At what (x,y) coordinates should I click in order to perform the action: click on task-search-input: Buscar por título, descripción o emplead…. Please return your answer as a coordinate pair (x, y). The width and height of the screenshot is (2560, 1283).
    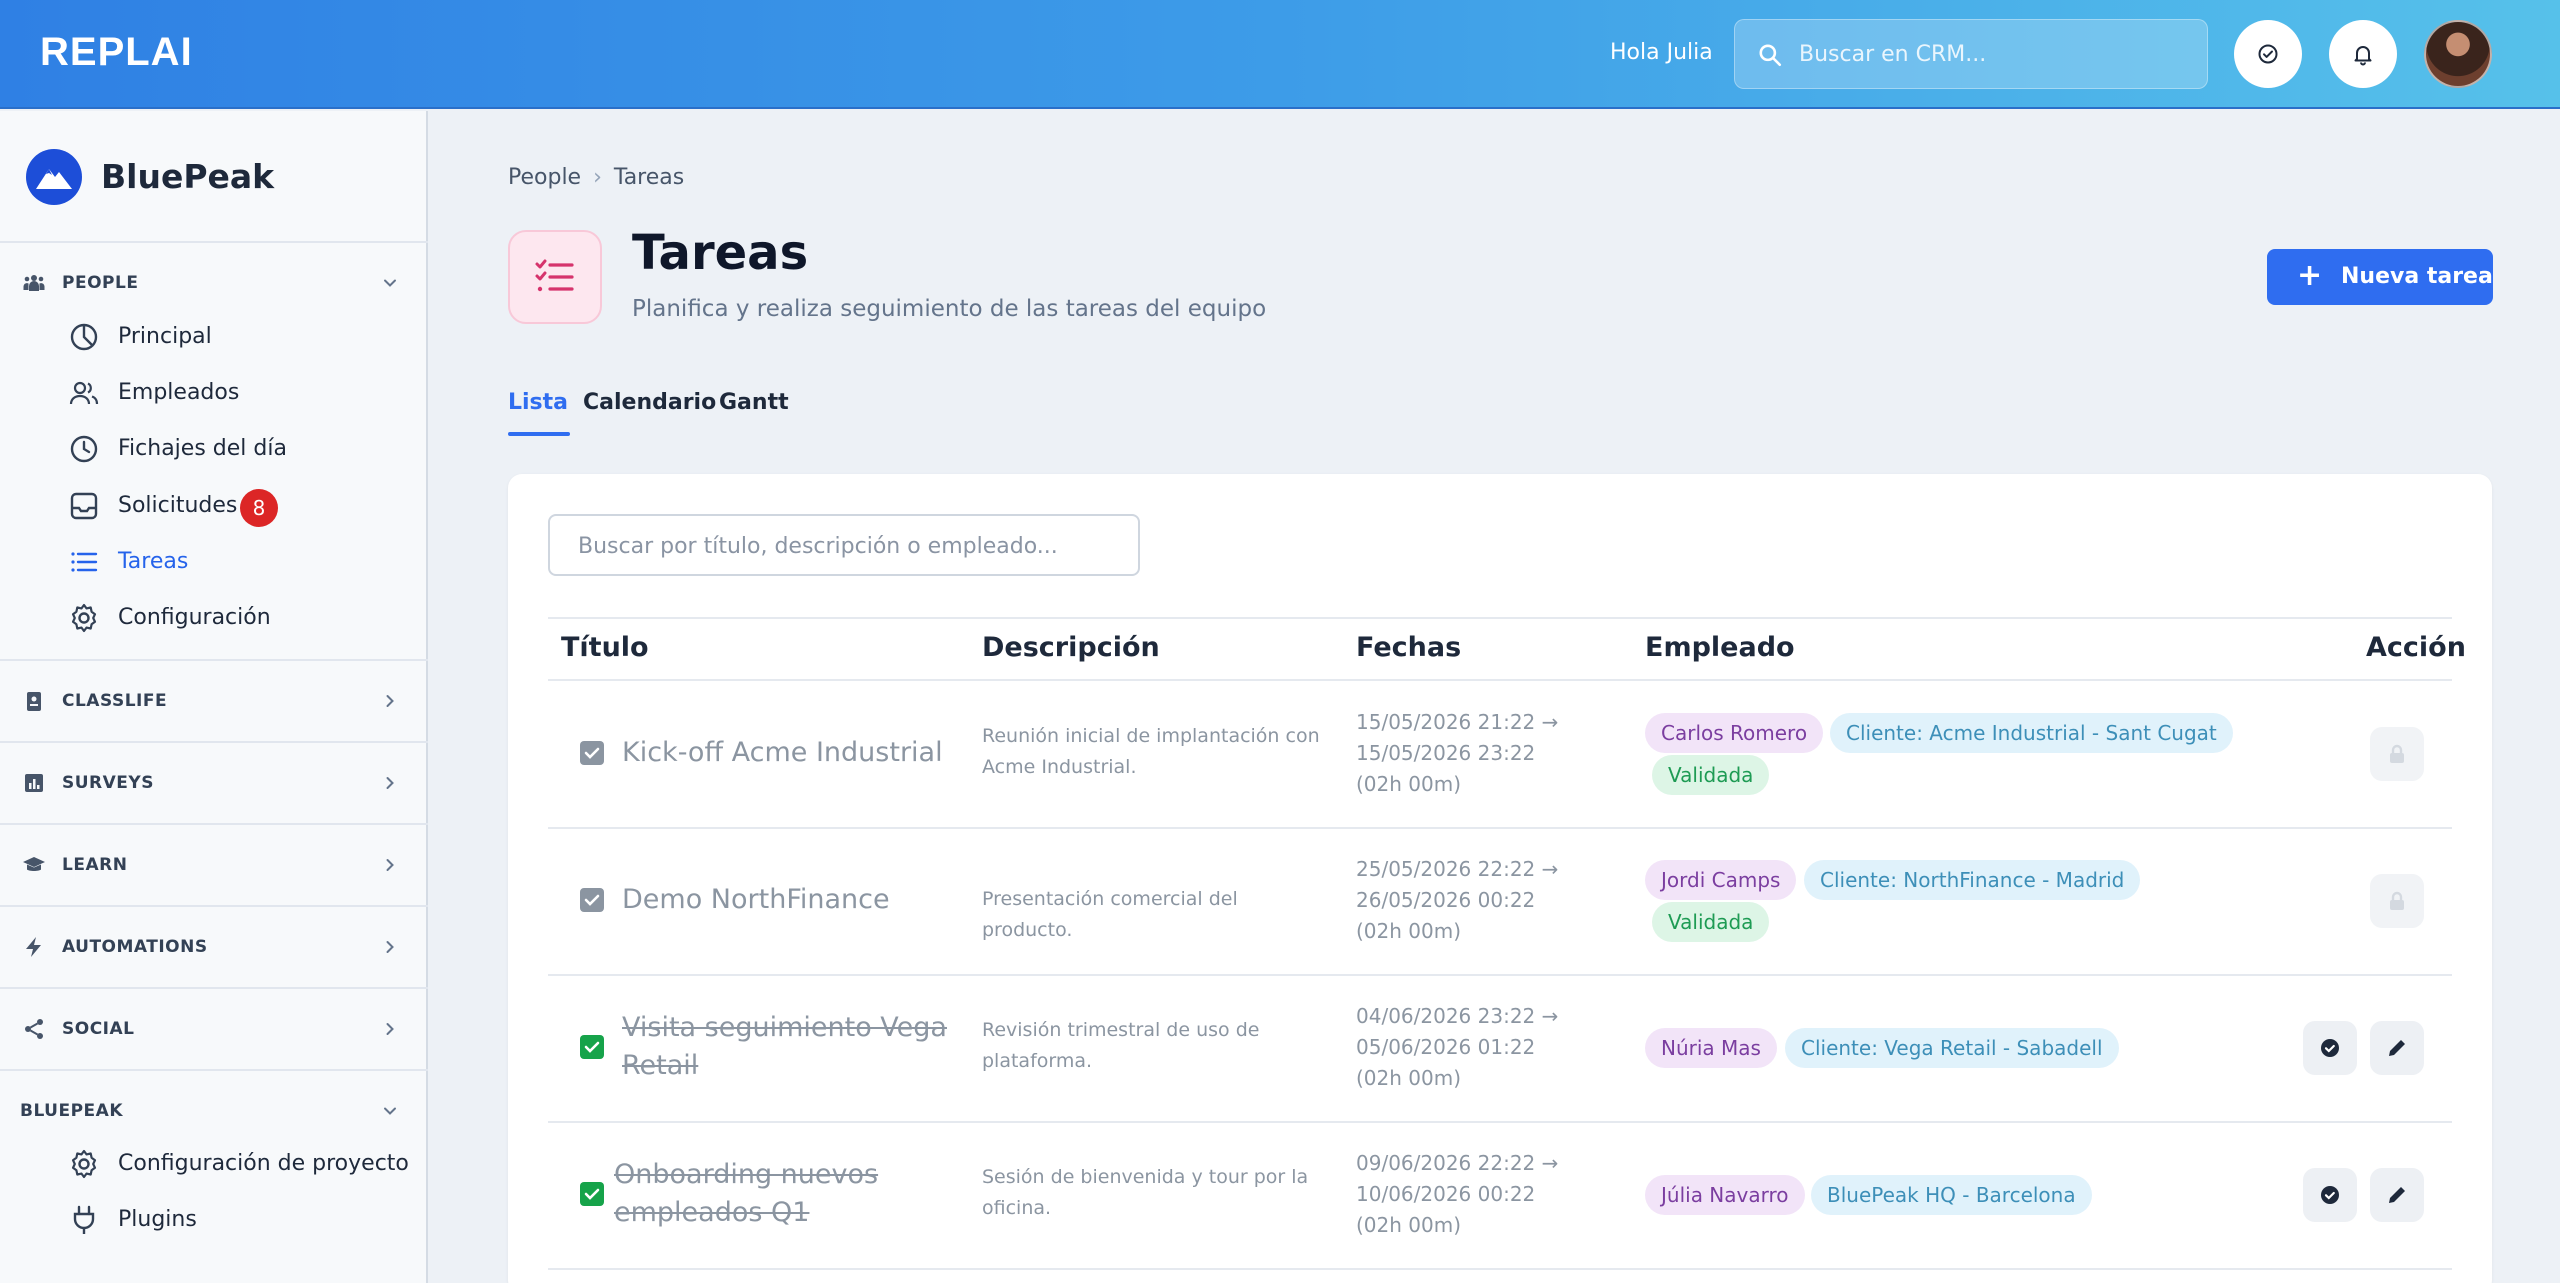
    Looking at the image, I should click on (844, 545).